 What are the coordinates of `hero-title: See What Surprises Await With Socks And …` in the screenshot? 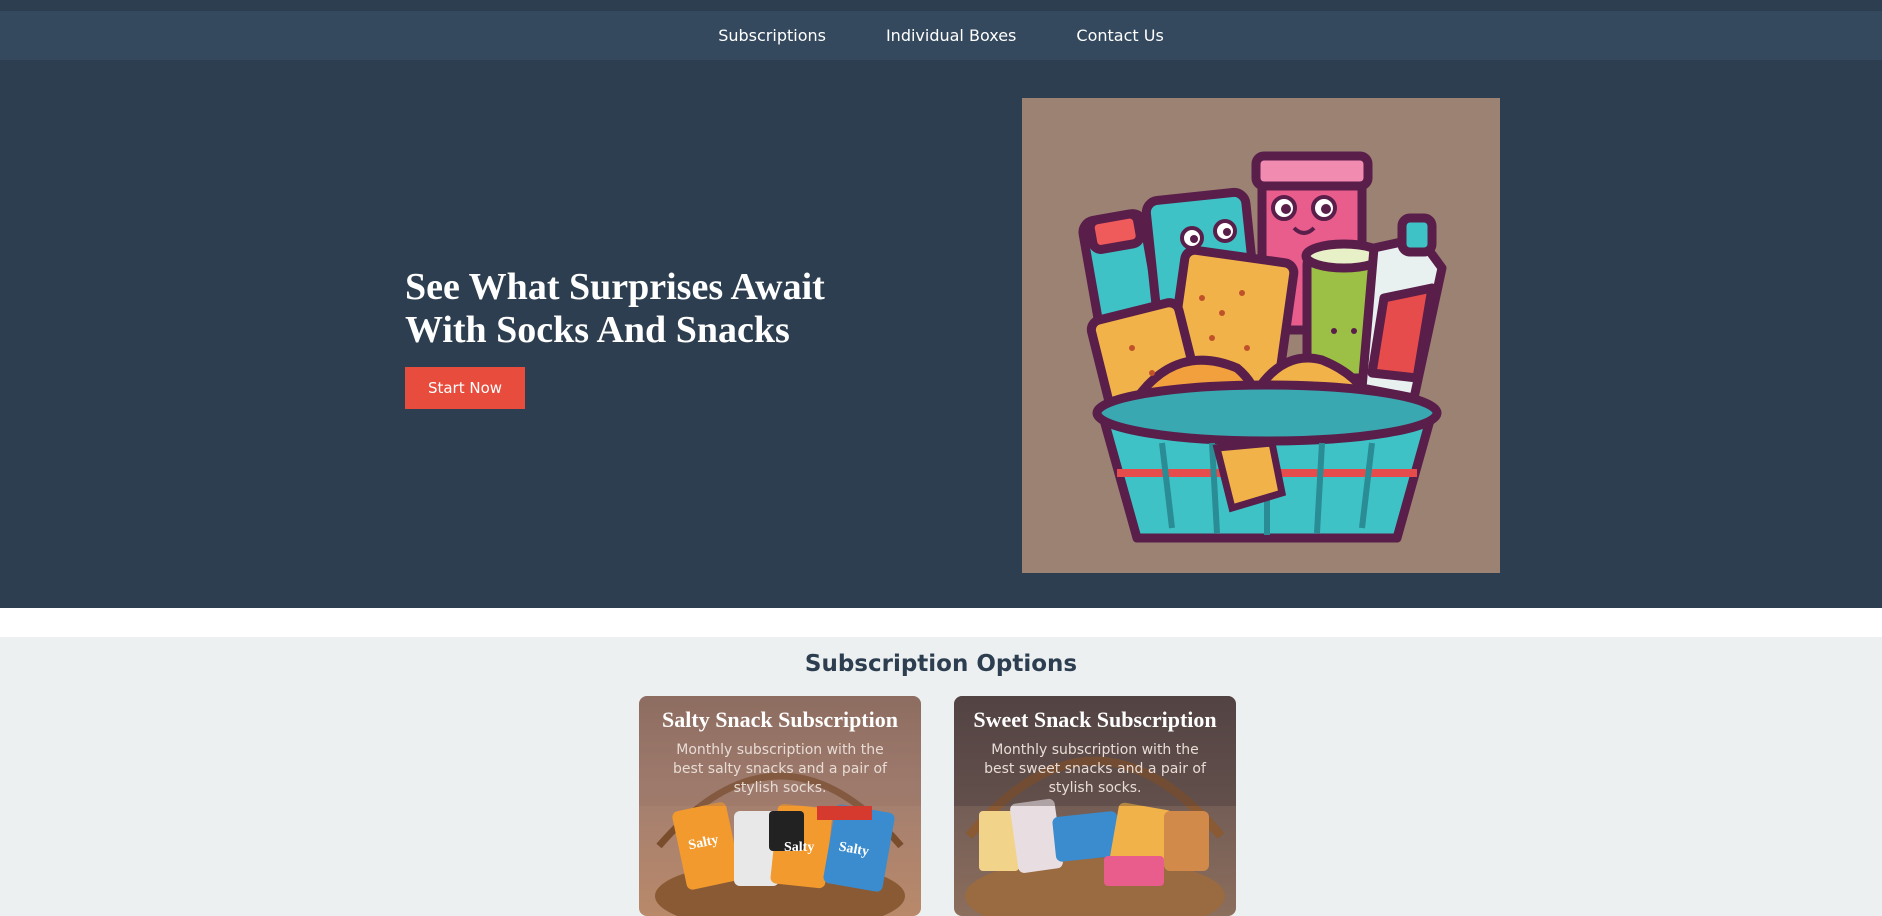 It's located at (615, 308).